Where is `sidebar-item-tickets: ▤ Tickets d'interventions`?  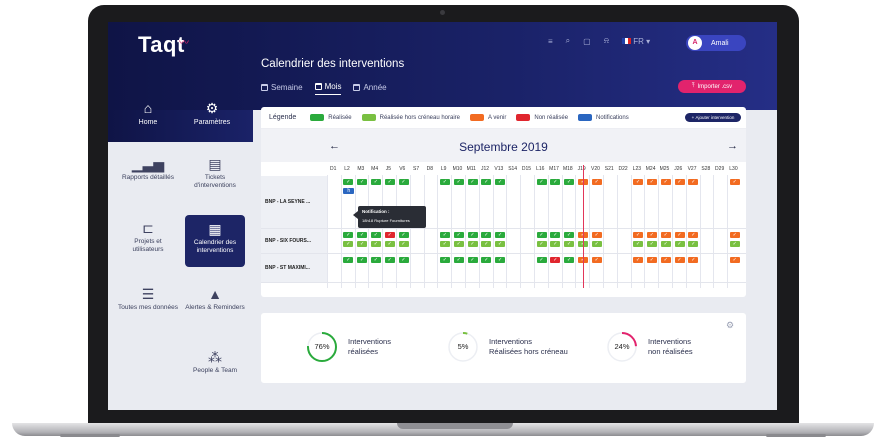
sidebar-item-tickets: ▤ Tickets d'interventions is located at coordinates (215, 172).